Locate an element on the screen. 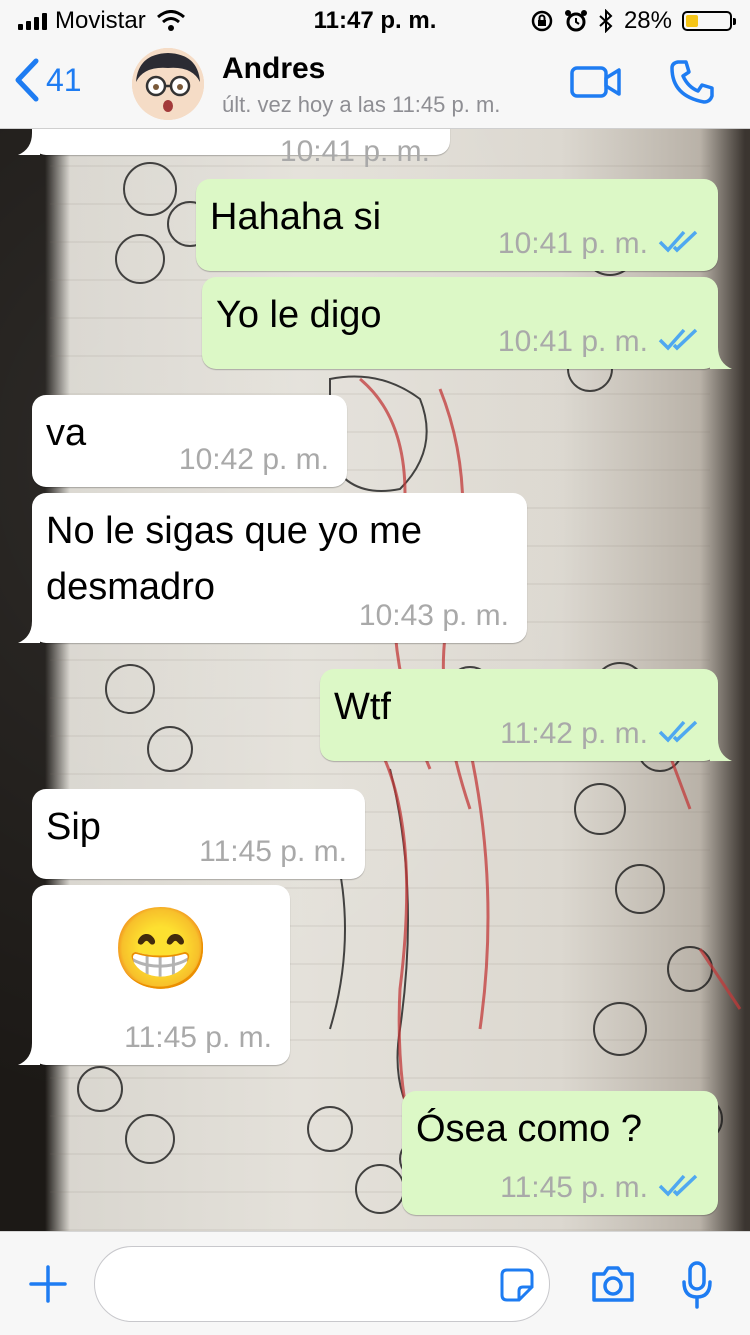 The width and height of the screenshot is (750, 1335). message-text: Ósea como ? is located at coordinates (529, 1129).